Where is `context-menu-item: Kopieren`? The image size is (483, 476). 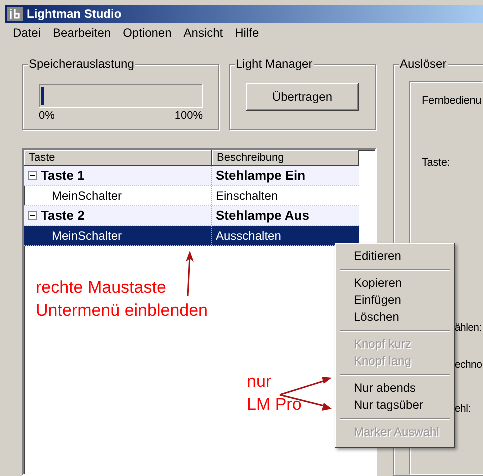
context-menu-item: Kopieren is located at coordinates (395, 283).